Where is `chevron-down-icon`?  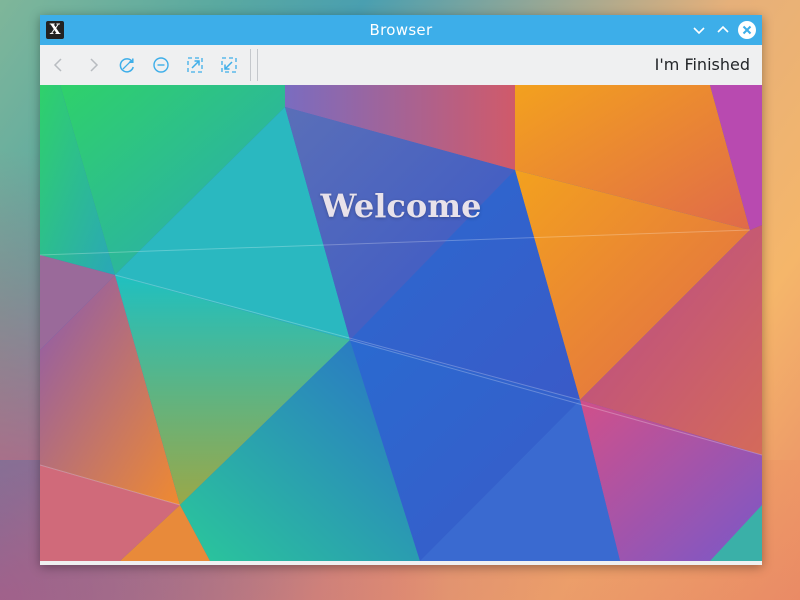
chevron-down-icon is located at coordinates (699, 31).